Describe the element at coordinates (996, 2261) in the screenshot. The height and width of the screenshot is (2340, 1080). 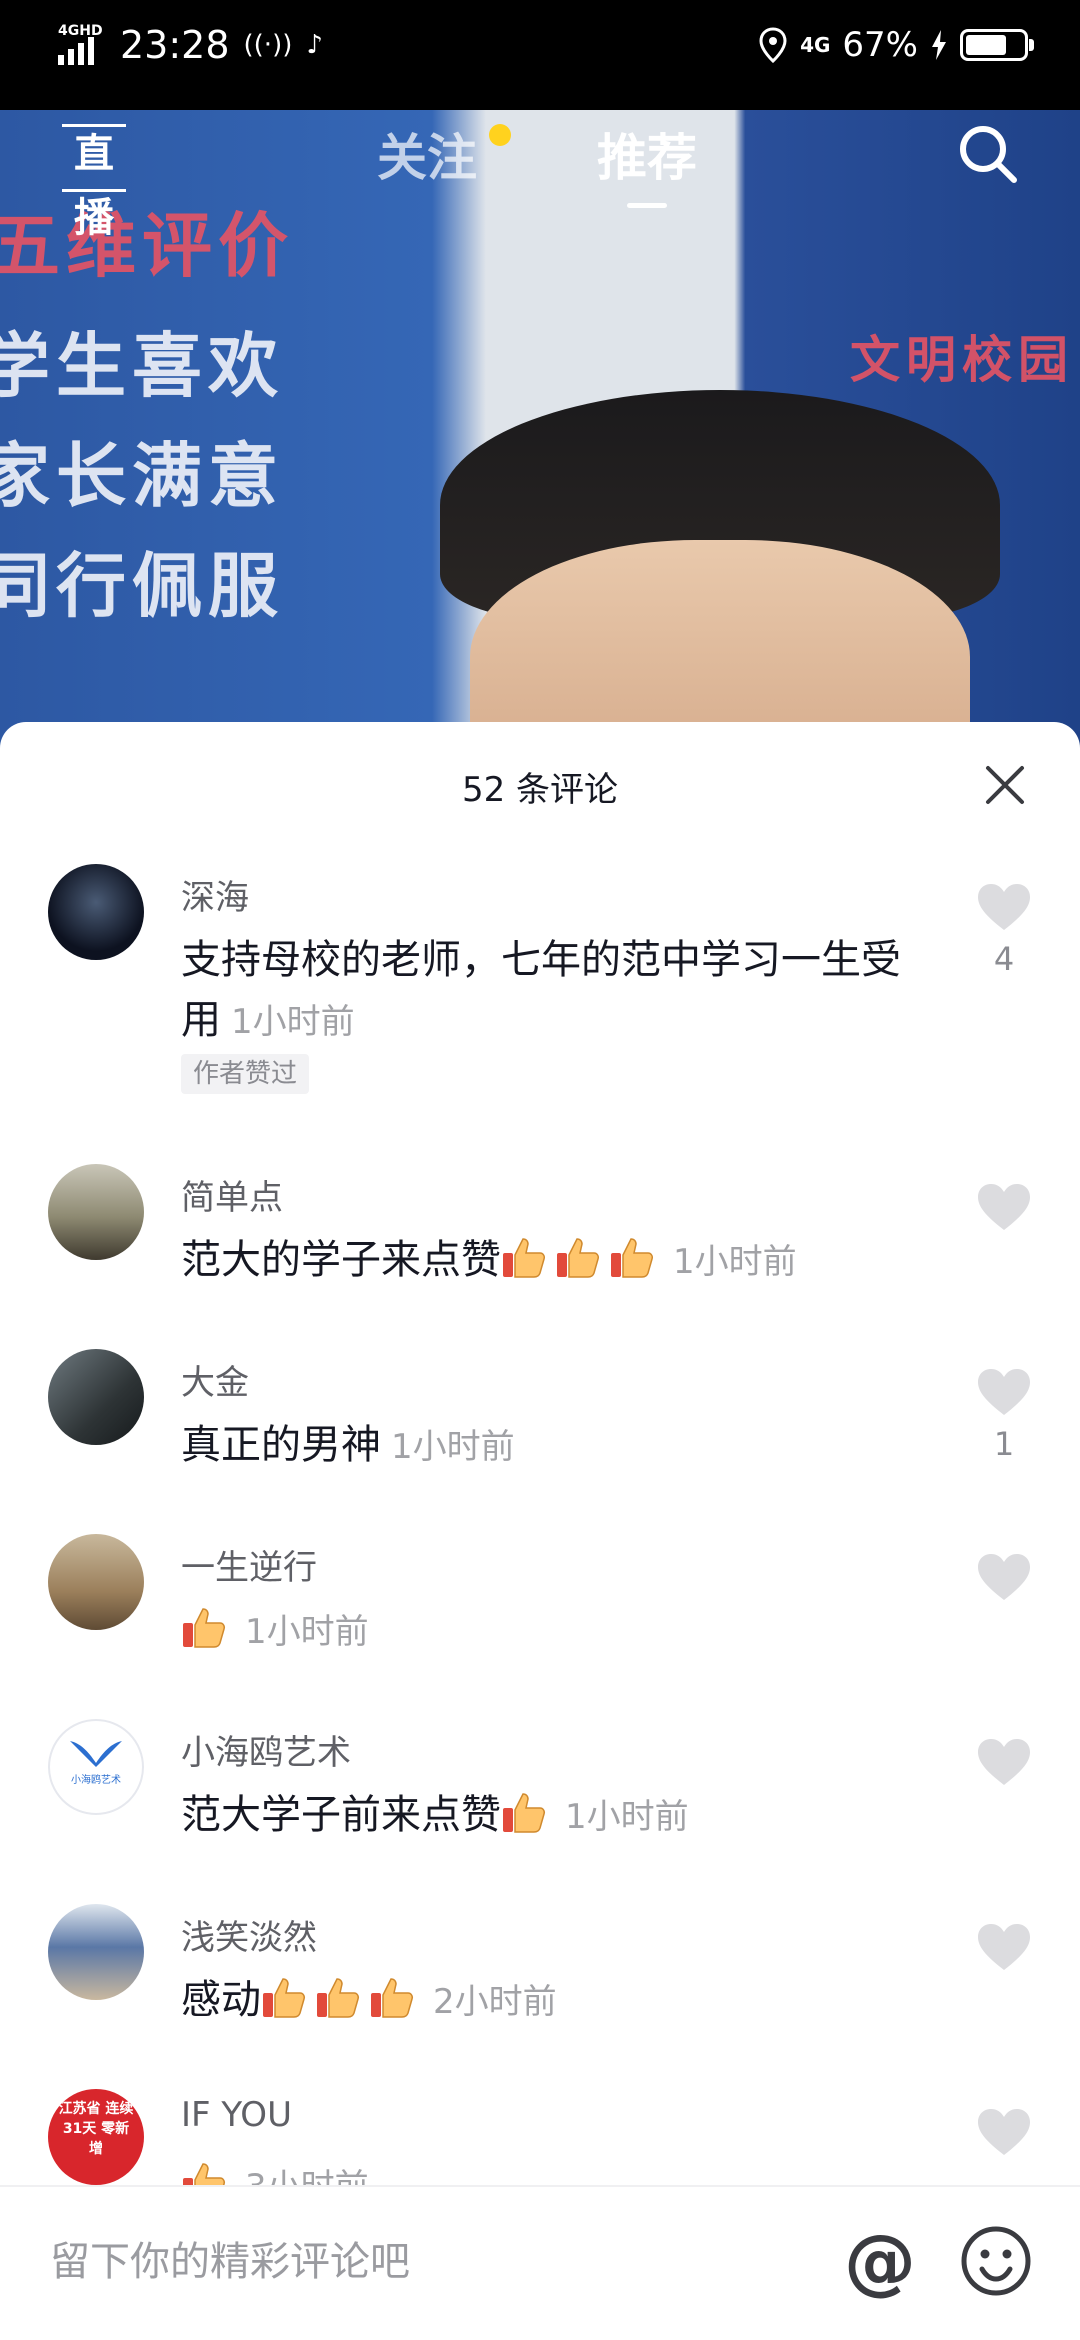
I see `emoji-icon` at that location.